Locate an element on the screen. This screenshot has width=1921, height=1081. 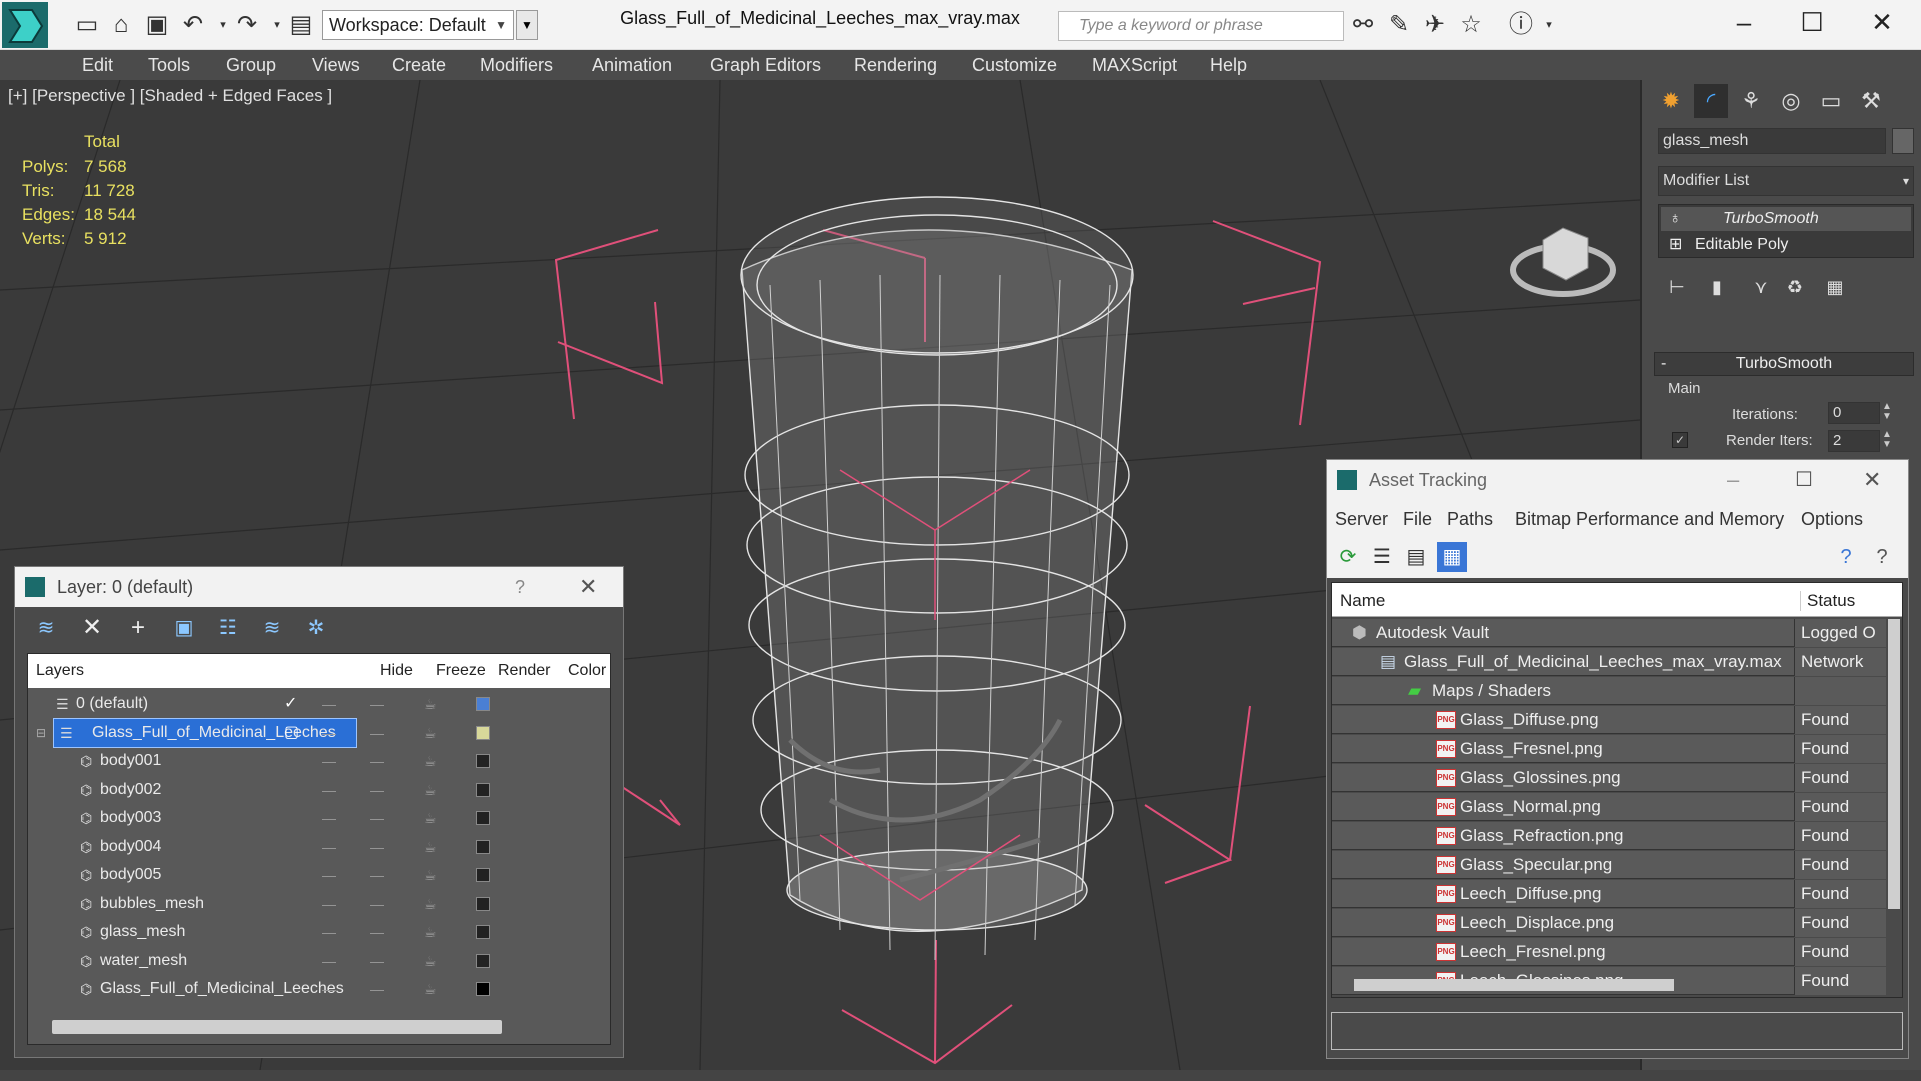
close-button: ✕ is located at coordinates (1882, 22).